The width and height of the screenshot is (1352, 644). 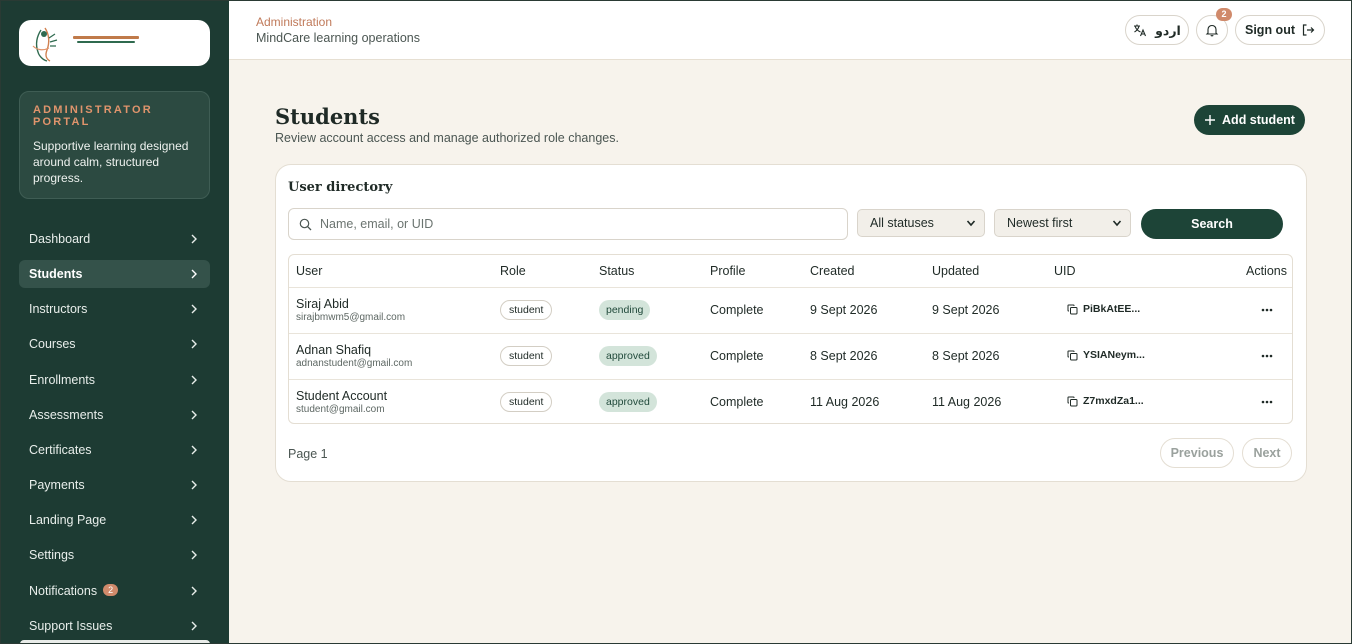 What do you see at coordinates (966, 356) in the screenshot?
I see `updated-date: 8 Sept 2026` at bounding box center [966, 356].